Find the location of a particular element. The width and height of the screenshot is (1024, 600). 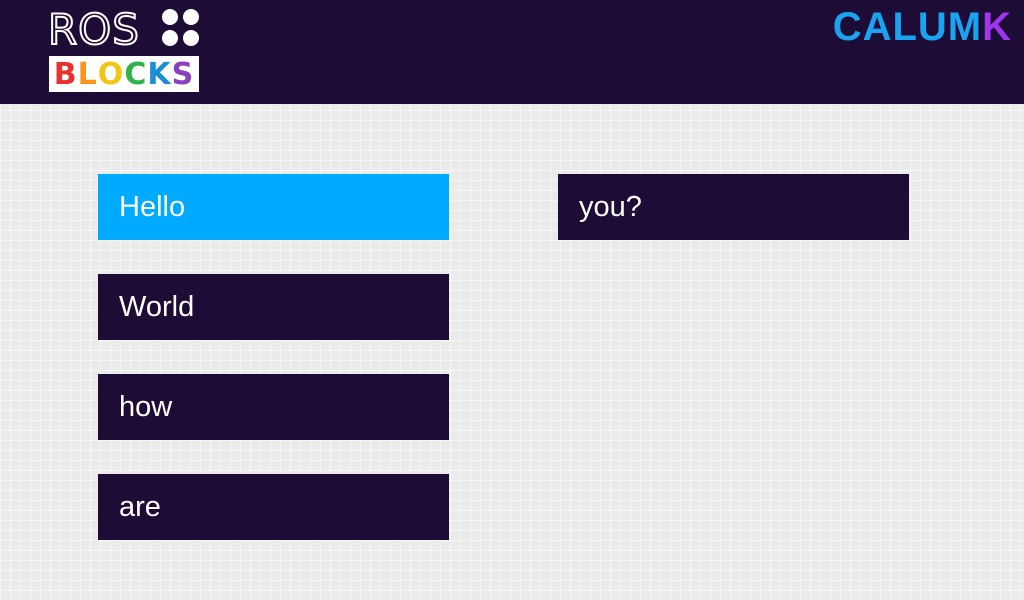

block-how: how is located at coordinates (273, 407).